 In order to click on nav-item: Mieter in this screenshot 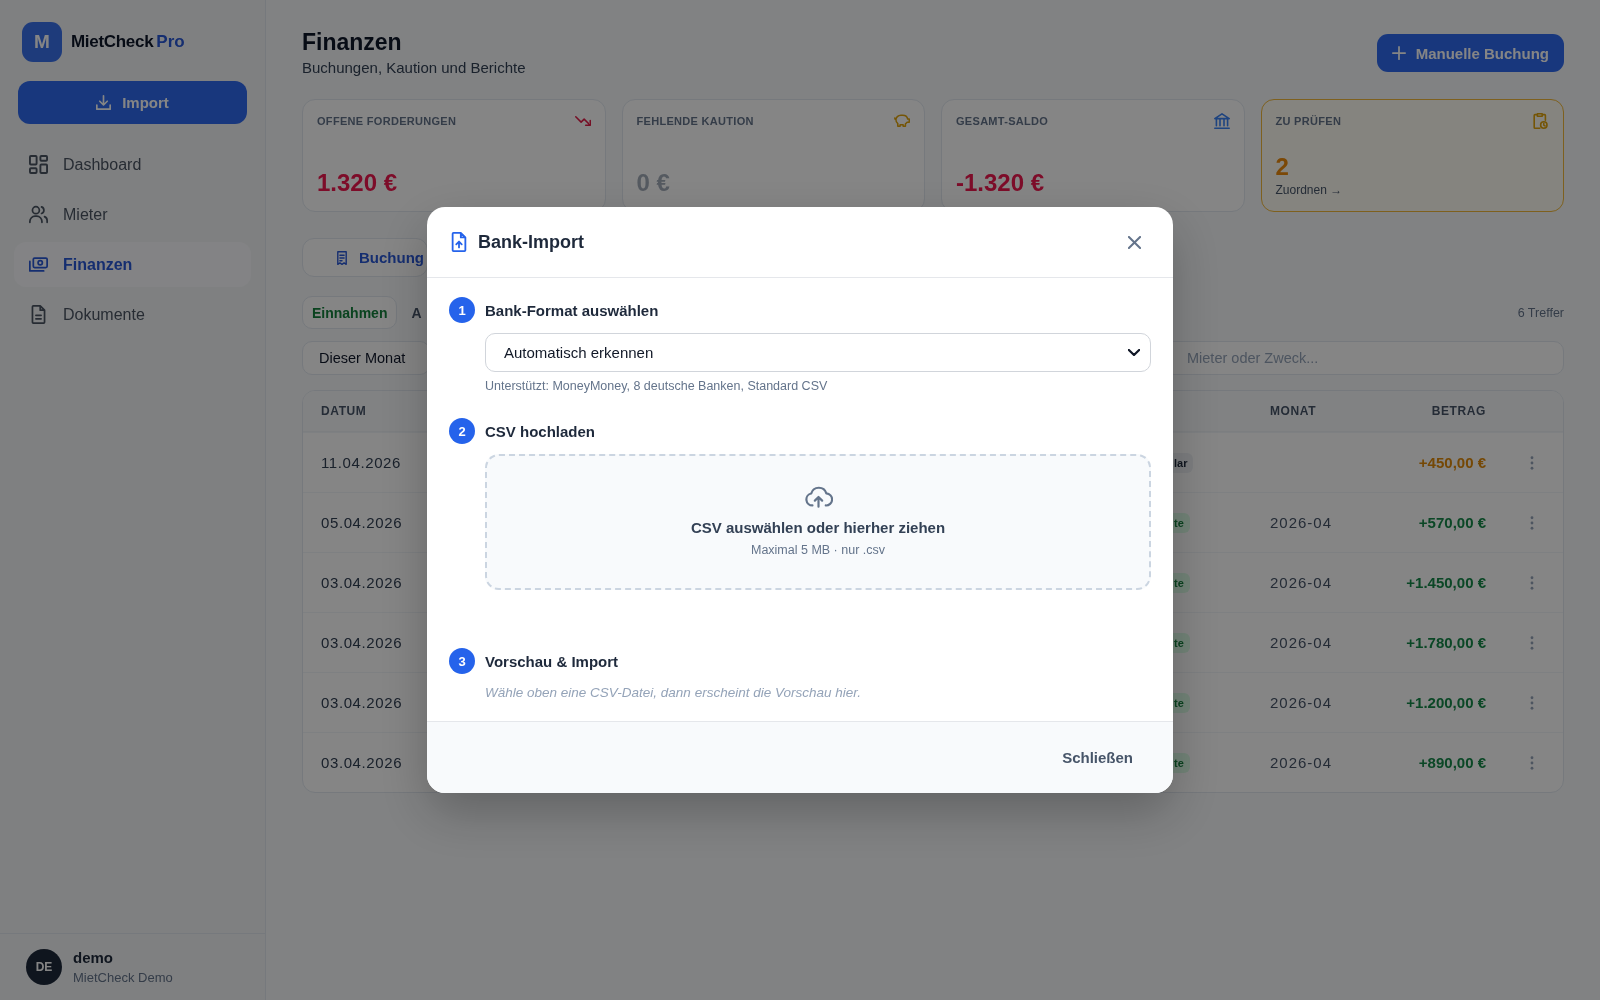, I will do `click(132, 214)`.